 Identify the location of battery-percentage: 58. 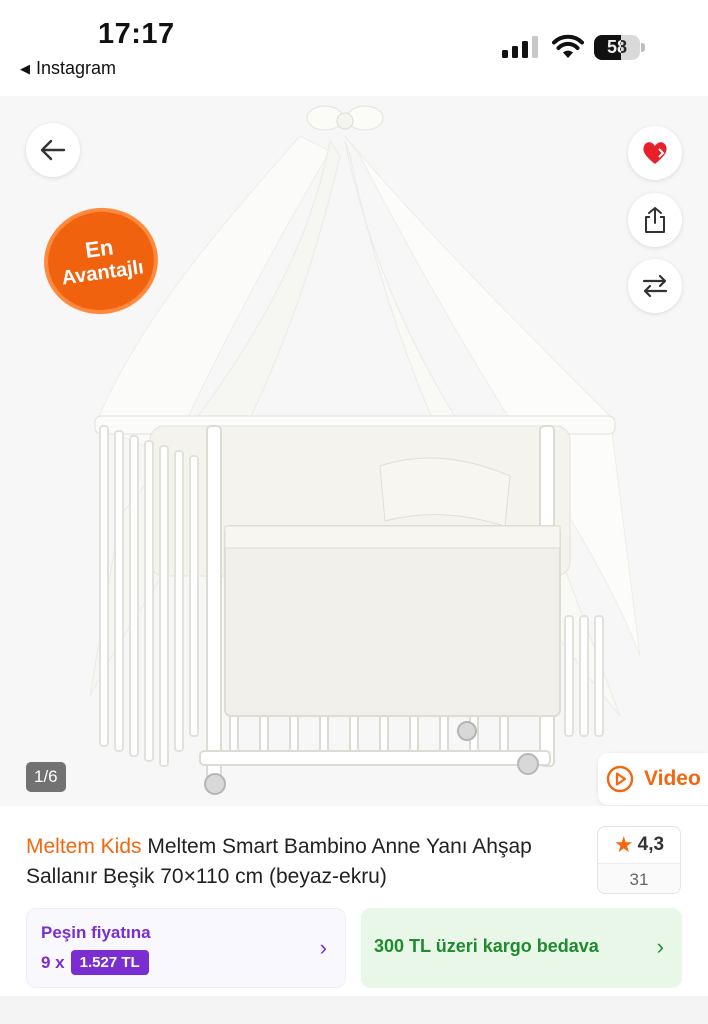
(617, 47).